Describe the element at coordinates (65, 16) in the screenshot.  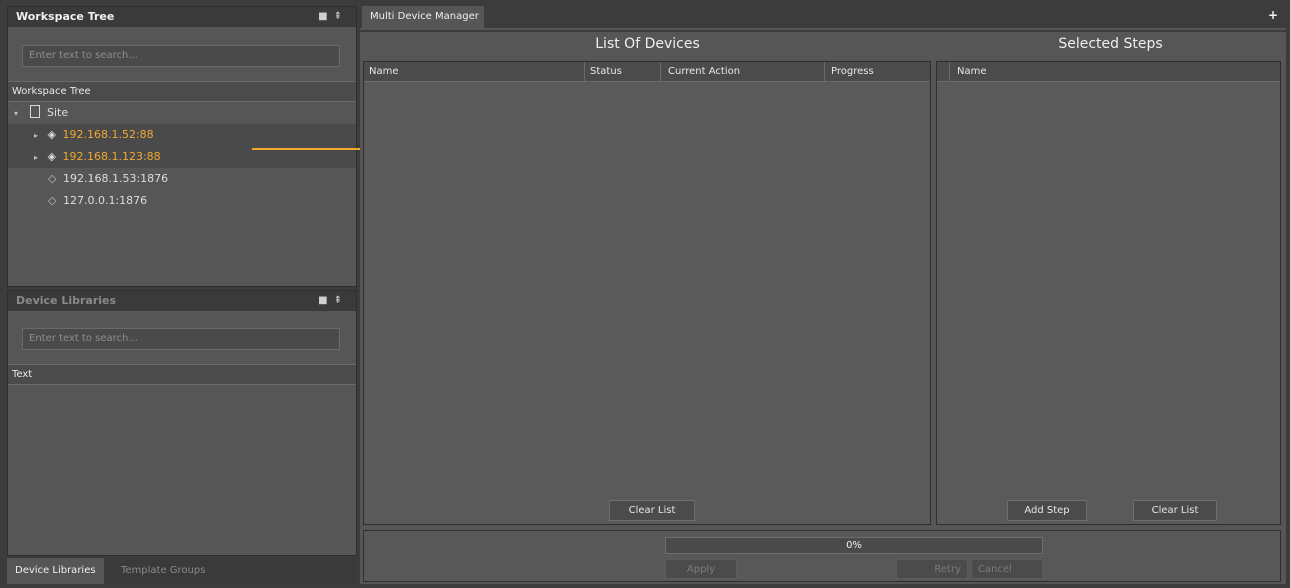
I see `workspace-tree-title: Workspace Tree` at that location.